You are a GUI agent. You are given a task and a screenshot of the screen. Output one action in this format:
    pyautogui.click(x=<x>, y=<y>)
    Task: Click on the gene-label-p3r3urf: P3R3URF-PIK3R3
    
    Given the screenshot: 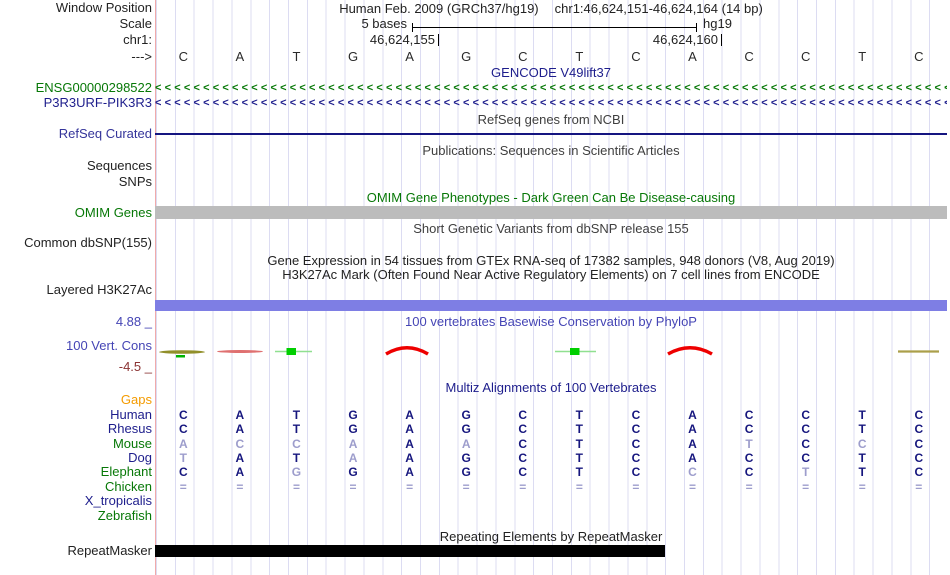 What is the action you would take?
    pyautogui.click(x=98, y=103)
    